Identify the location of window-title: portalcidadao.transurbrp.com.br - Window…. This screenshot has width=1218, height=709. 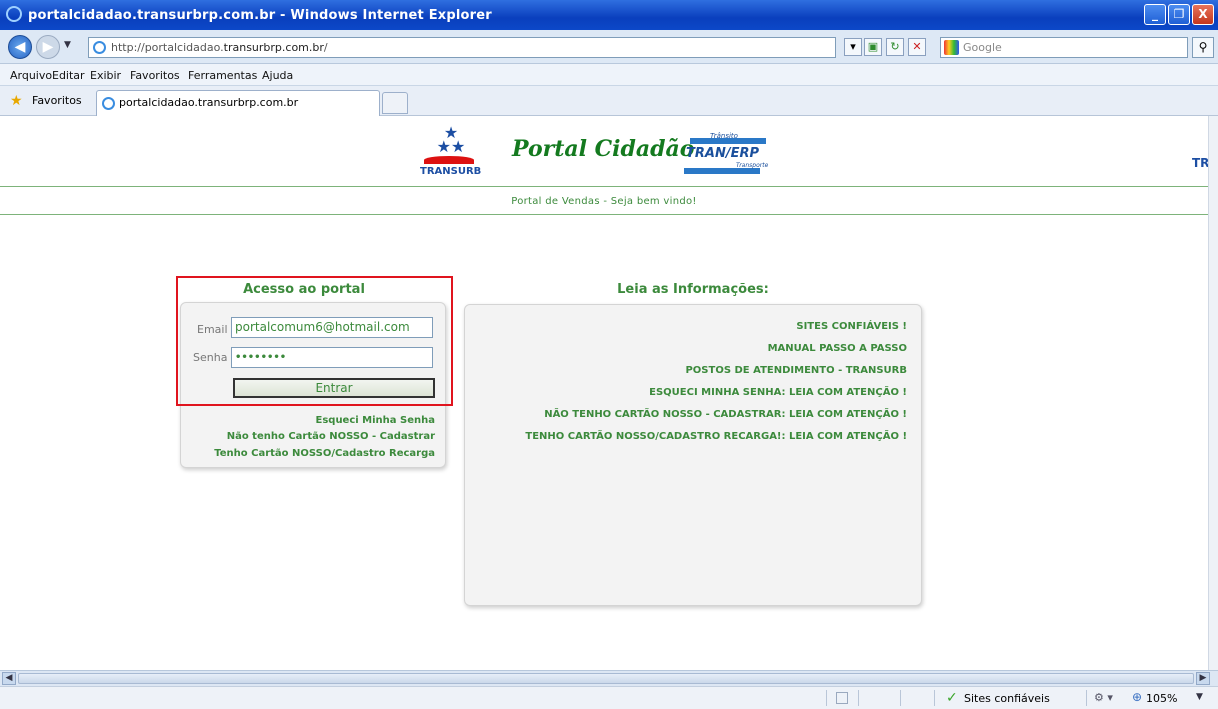
(260, 15).